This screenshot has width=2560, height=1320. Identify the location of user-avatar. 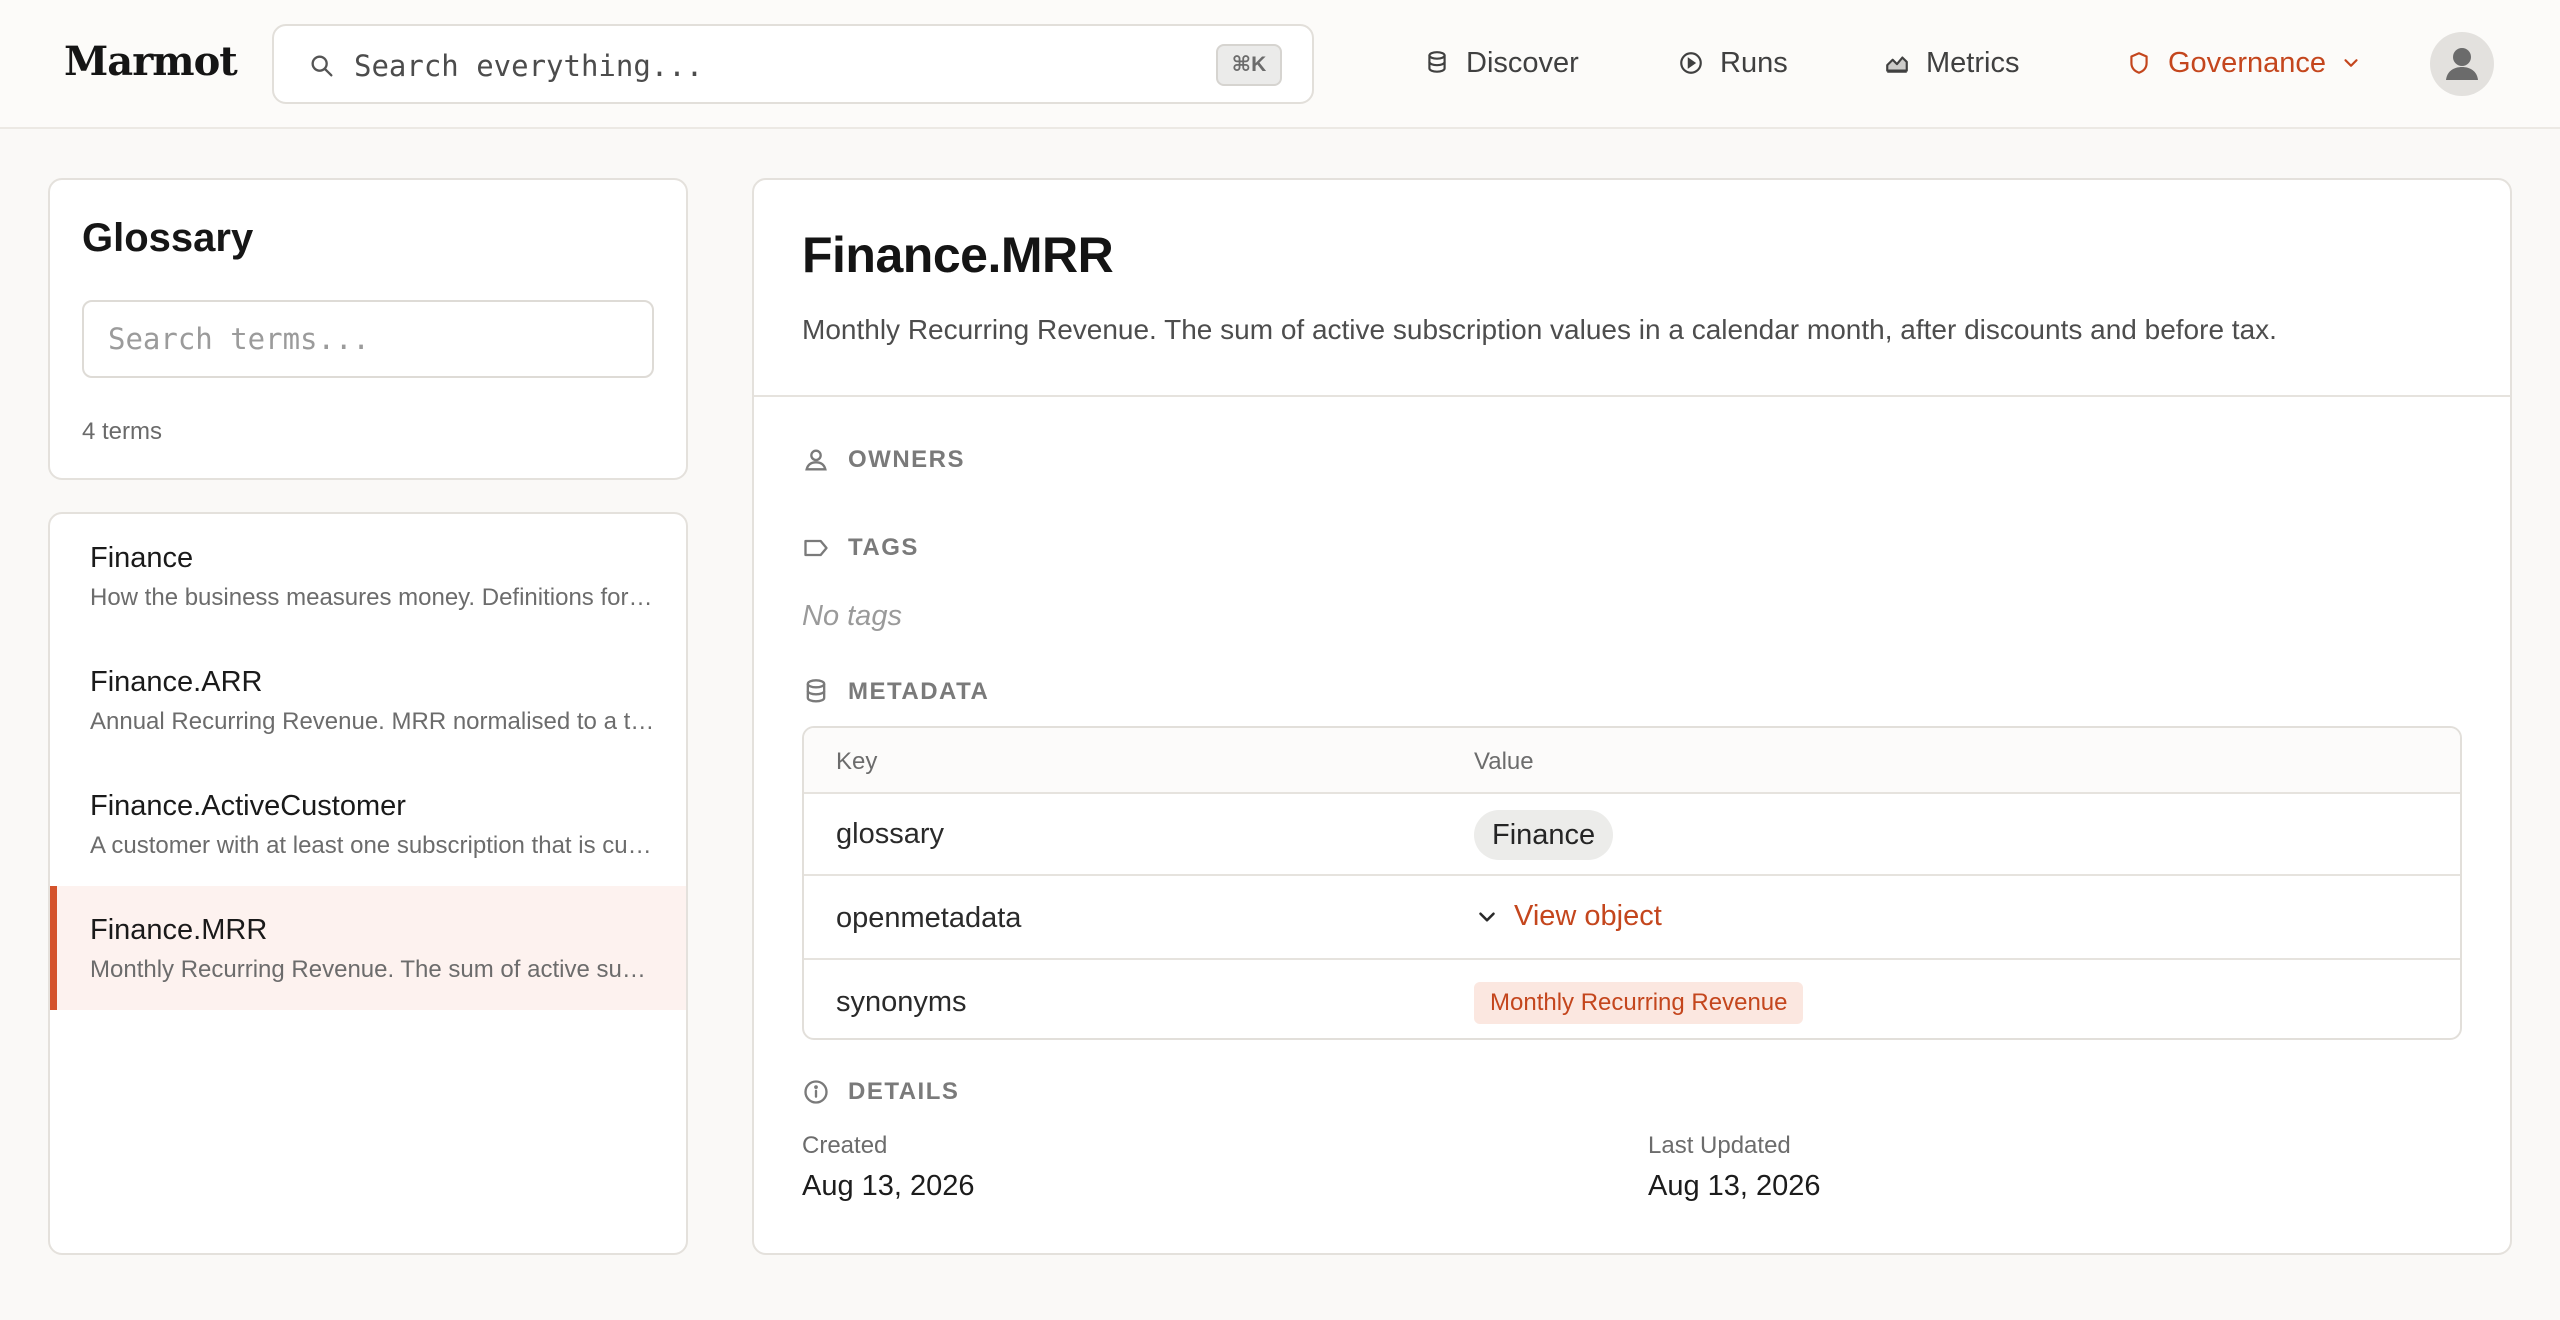
(2462, 64).